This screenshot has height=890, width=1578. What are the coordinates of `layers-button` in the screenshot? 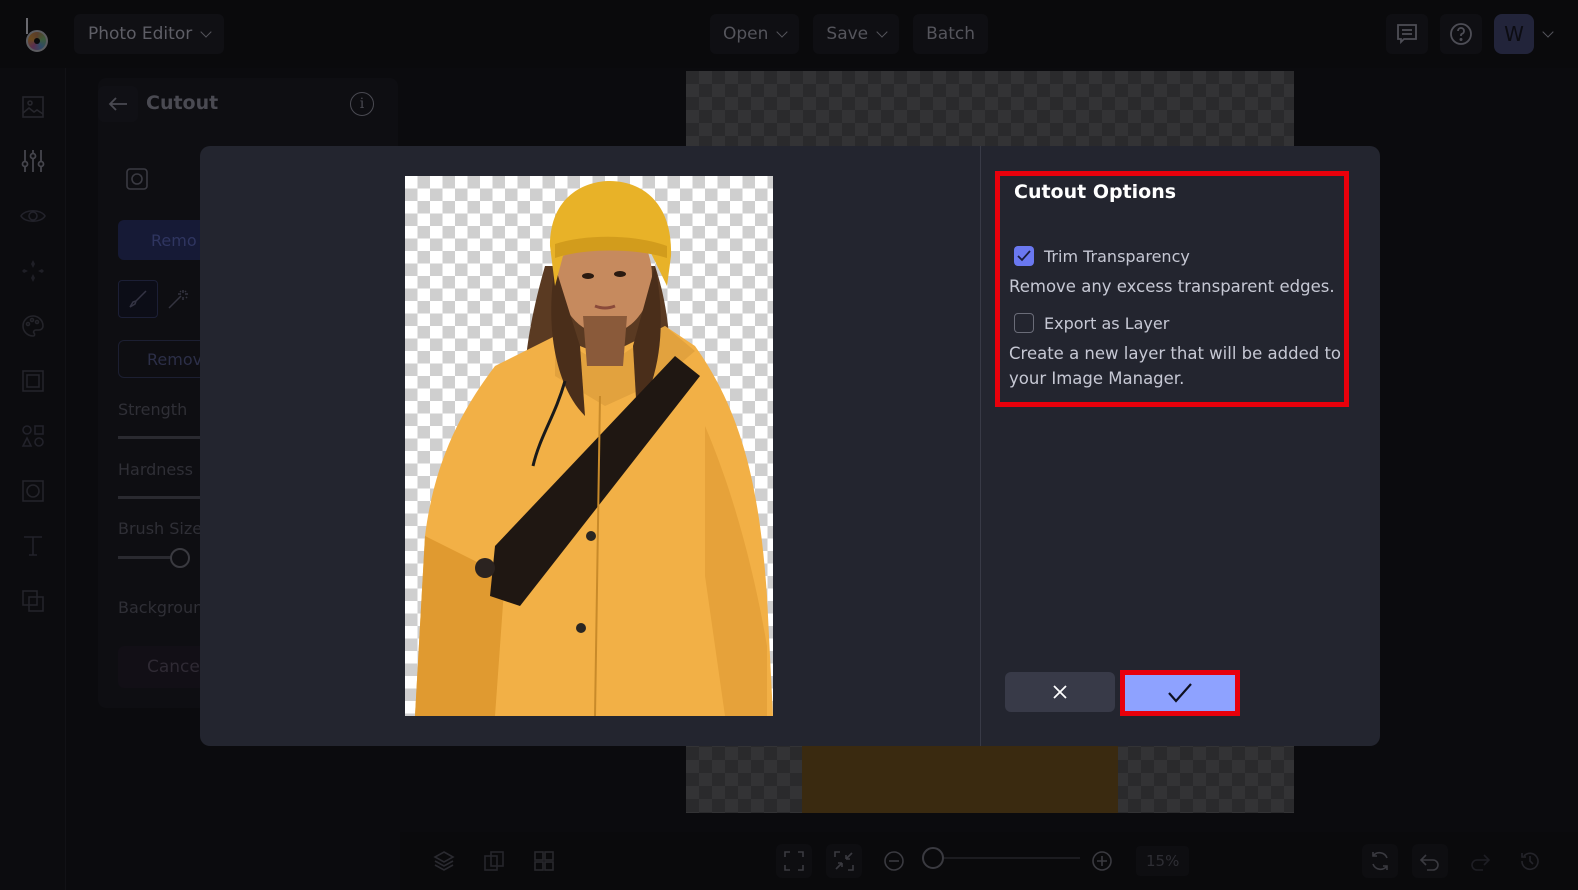 It's located at (444, 861).